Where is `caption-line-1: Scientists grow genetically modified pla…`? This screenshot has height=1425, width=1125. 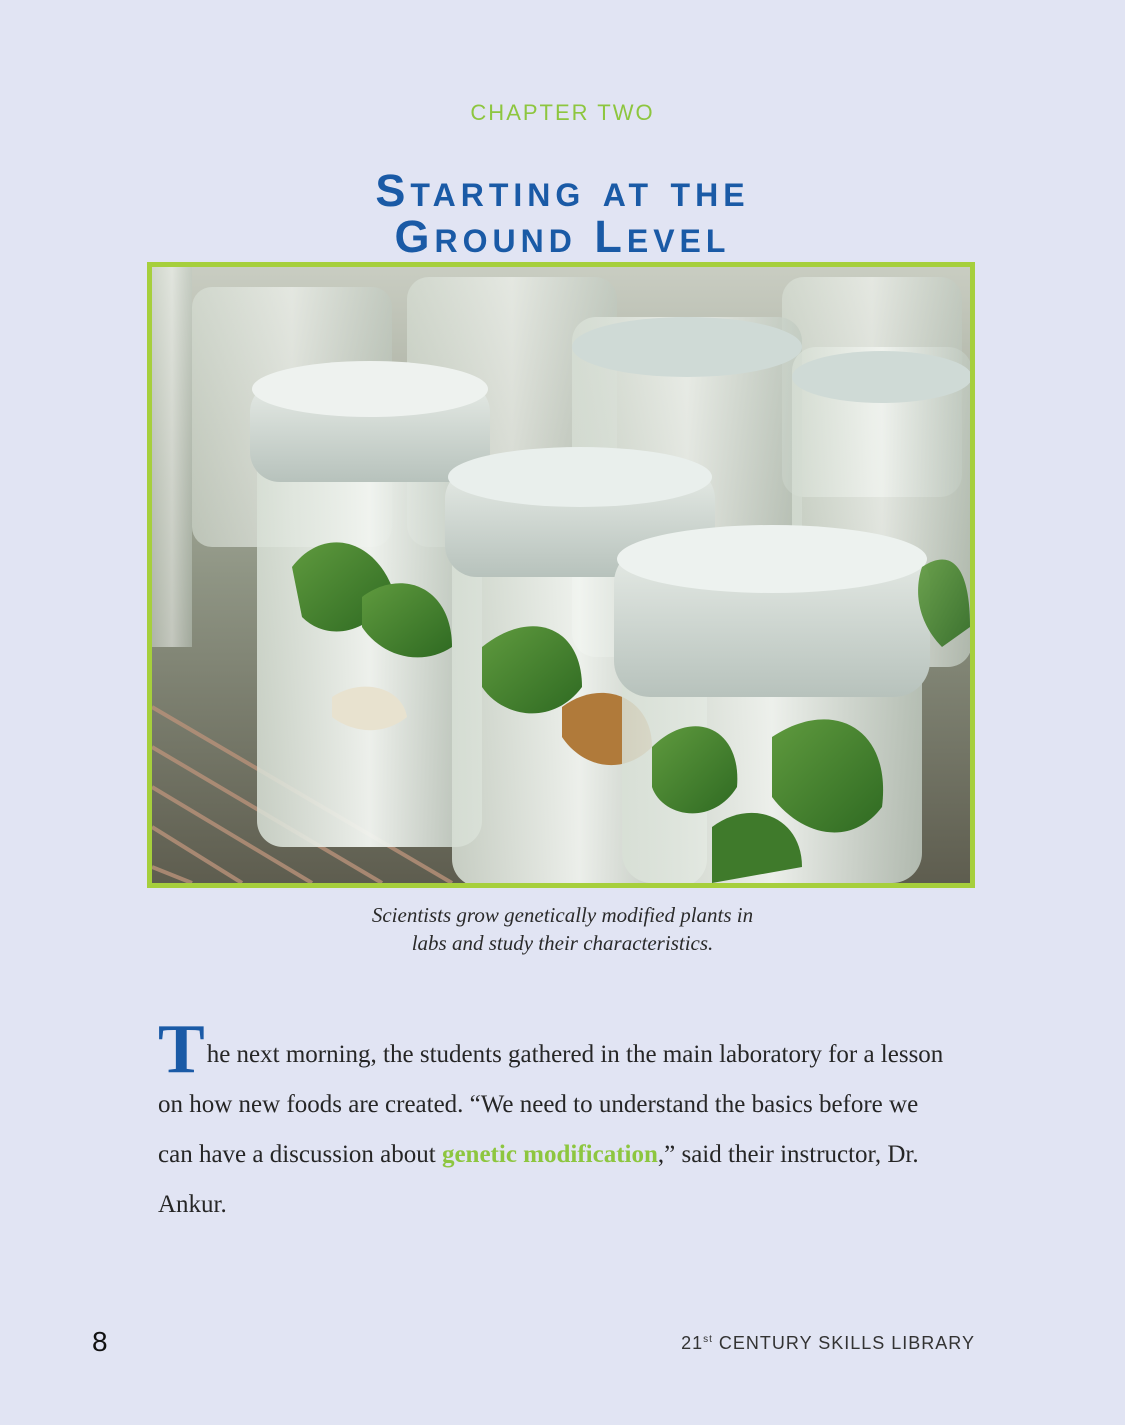
caption-line-1: Scientists grow genetically modified pla… is located at coordinates (562, 915).